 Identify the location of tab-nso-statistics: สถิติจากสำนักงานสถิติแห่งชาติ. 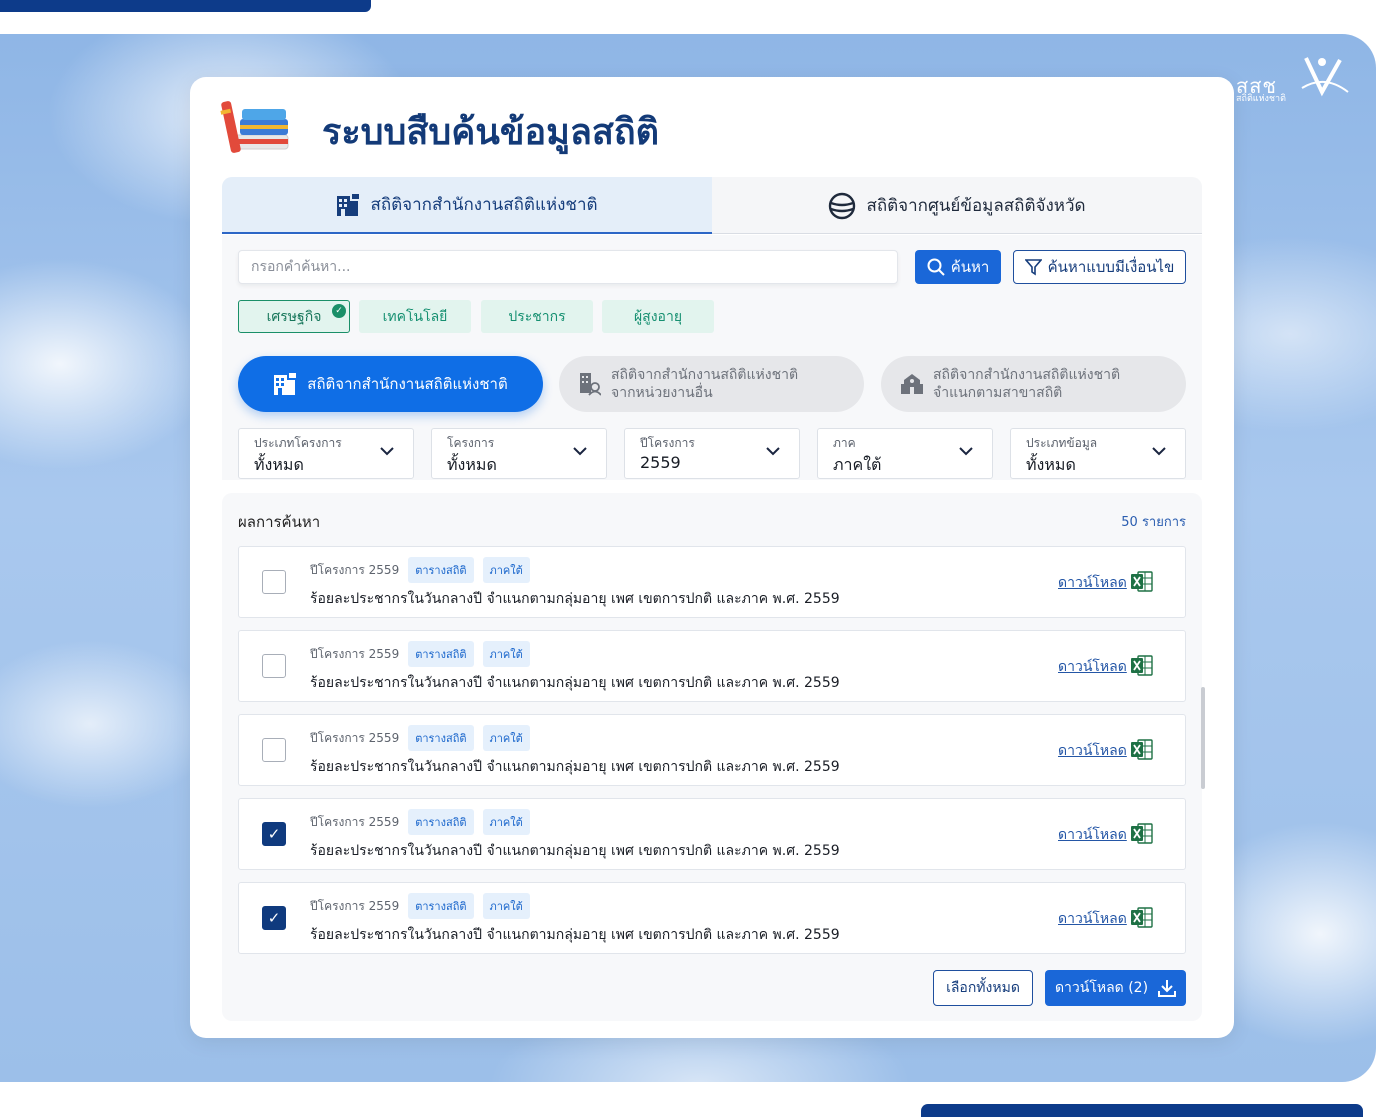
(467, 205).